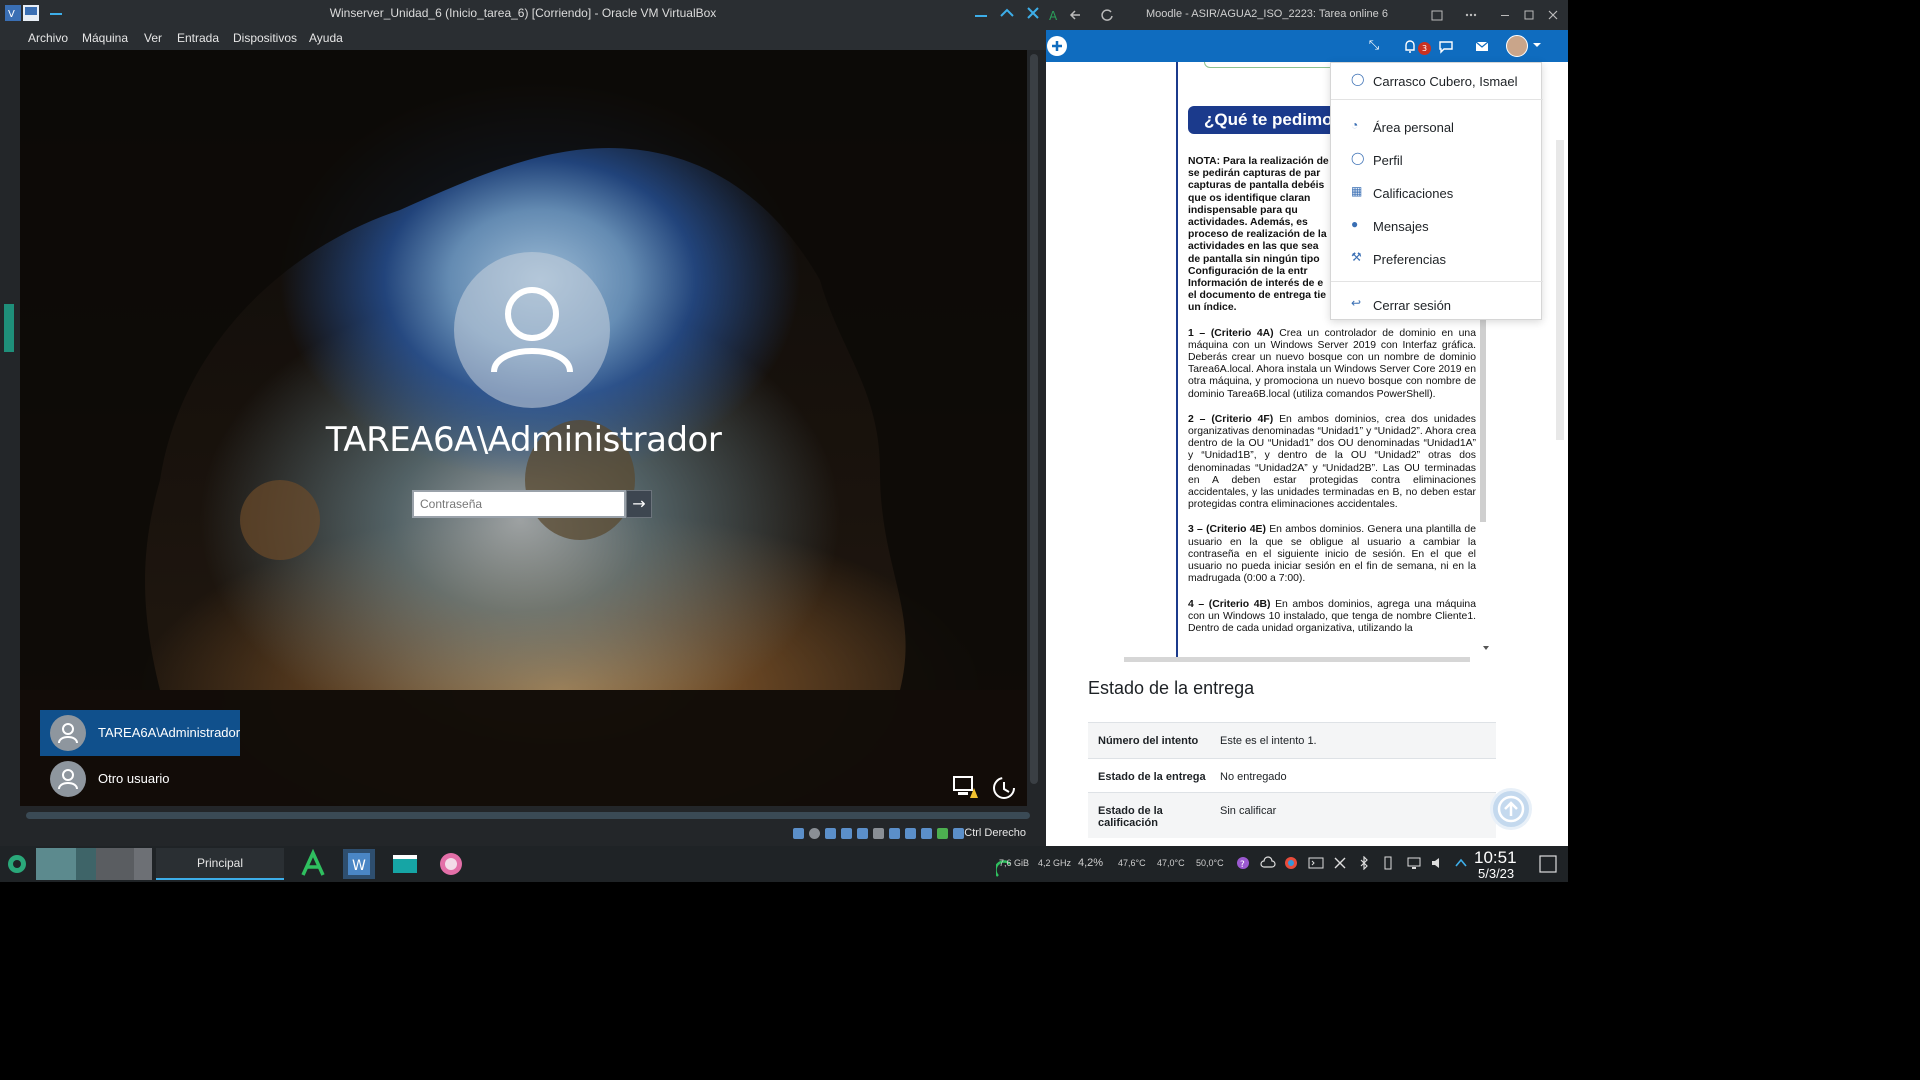 The height and width of the screenshot is (1080, 1920). What do you see at coordinates (1471, 15) in the screenshot?
I see `more-icon` at bounding box center [1471, 15].